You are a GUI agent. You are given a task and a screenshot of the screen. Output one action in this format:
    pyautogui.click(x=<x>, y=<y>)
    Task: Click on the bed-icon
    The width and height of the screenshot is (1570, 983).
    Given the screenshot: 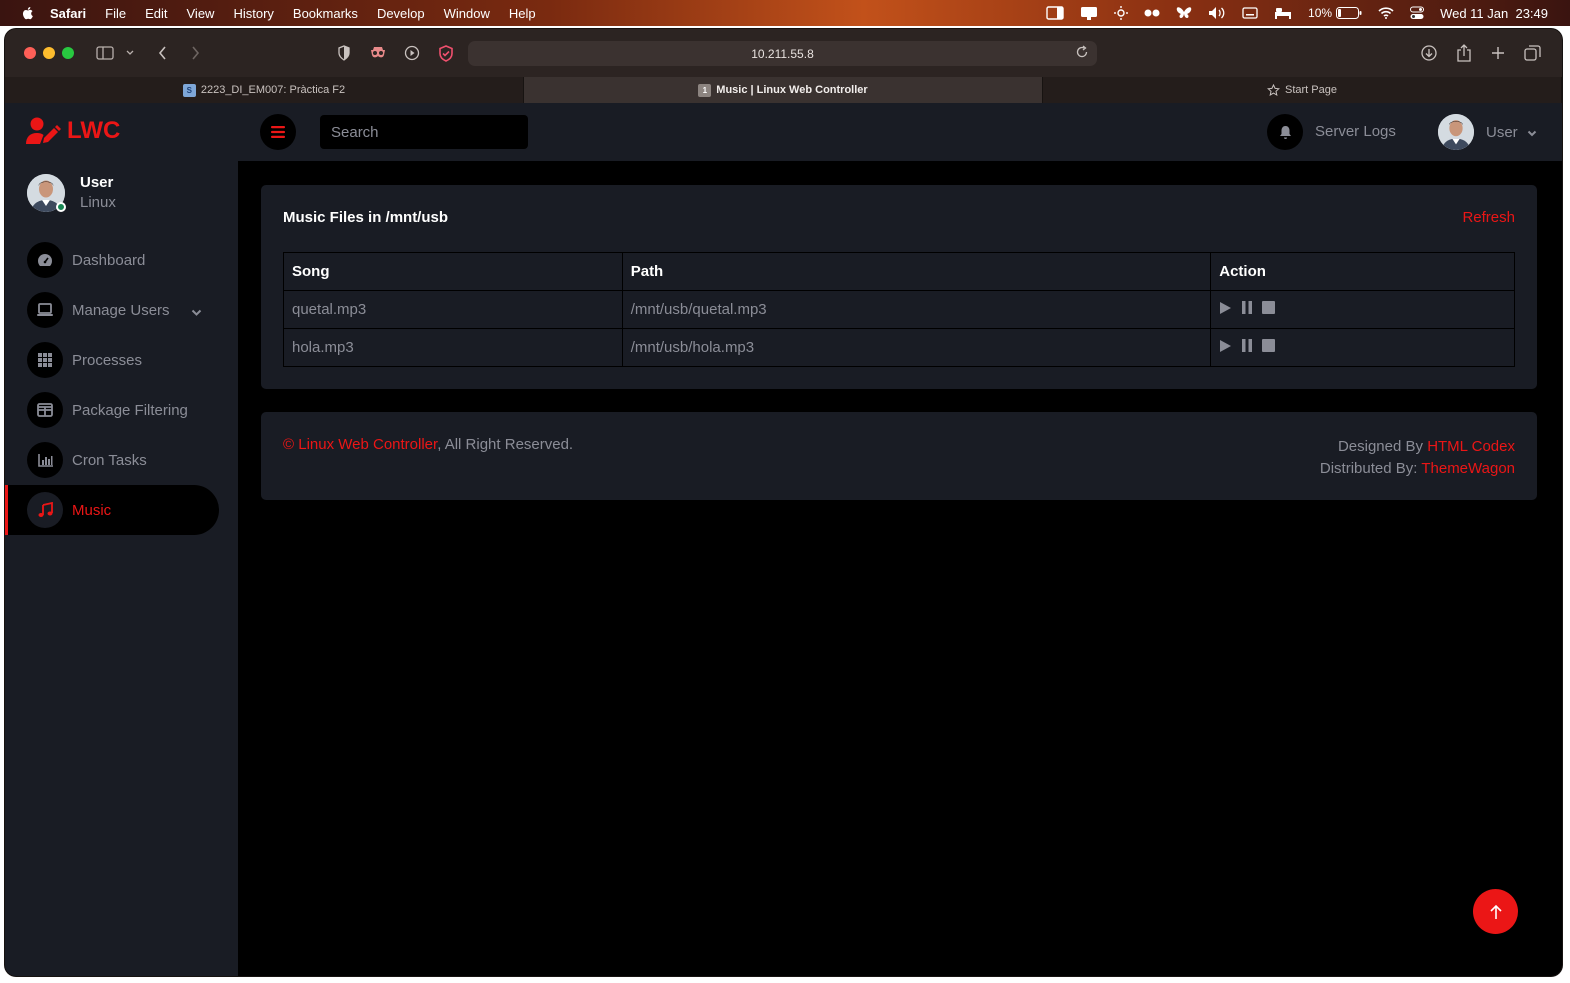 What is the action you would take?
    pyautogui.click(x=1283, y=13)
    